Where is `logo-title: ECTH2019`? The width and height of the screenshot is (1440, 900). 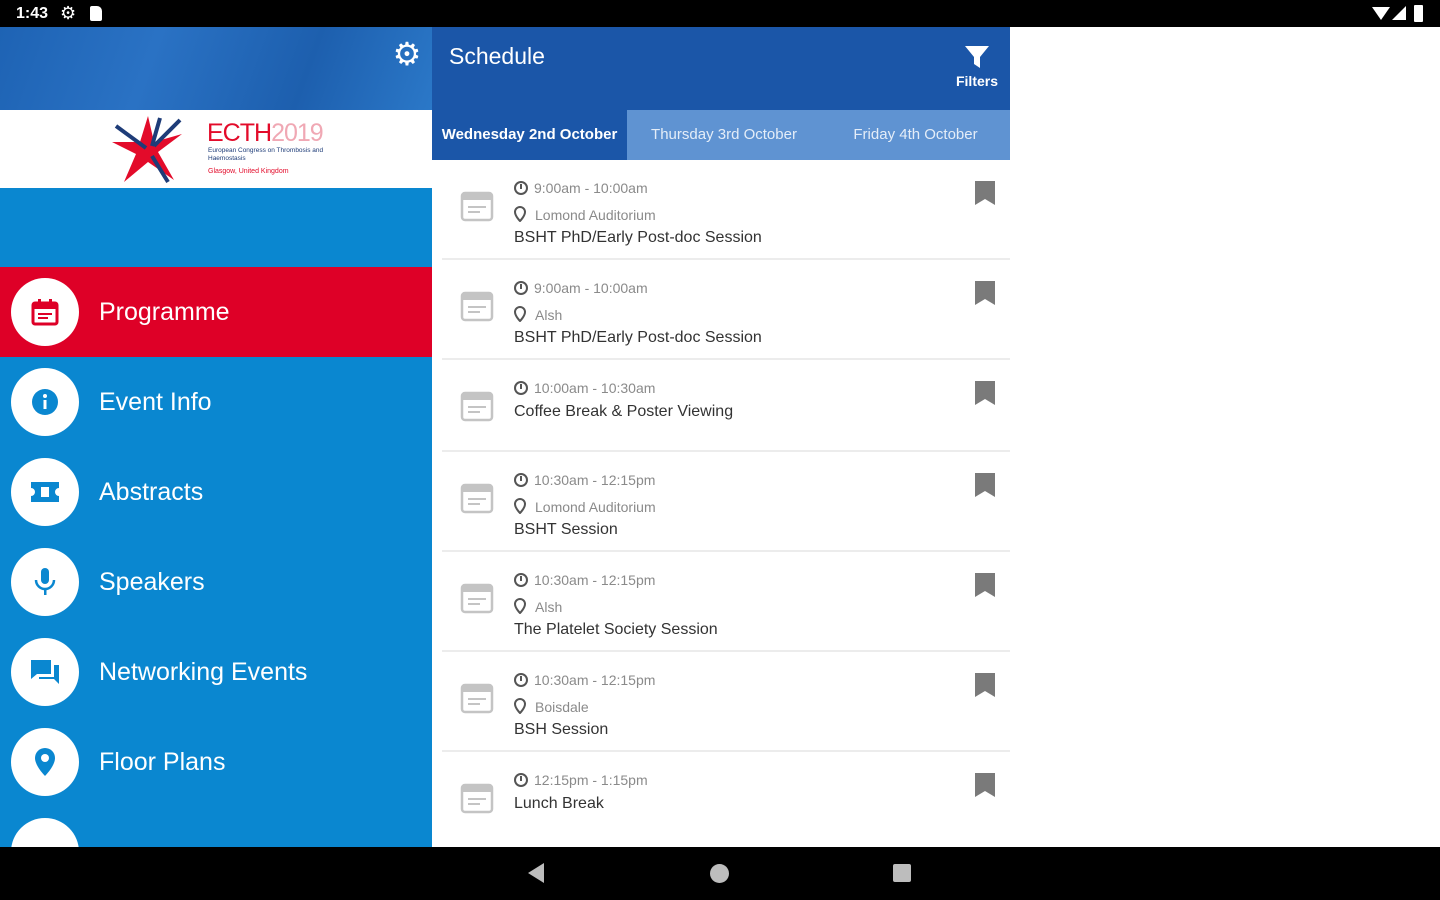
logo-title: ECTH2019 is located at coordinates (265, 133).